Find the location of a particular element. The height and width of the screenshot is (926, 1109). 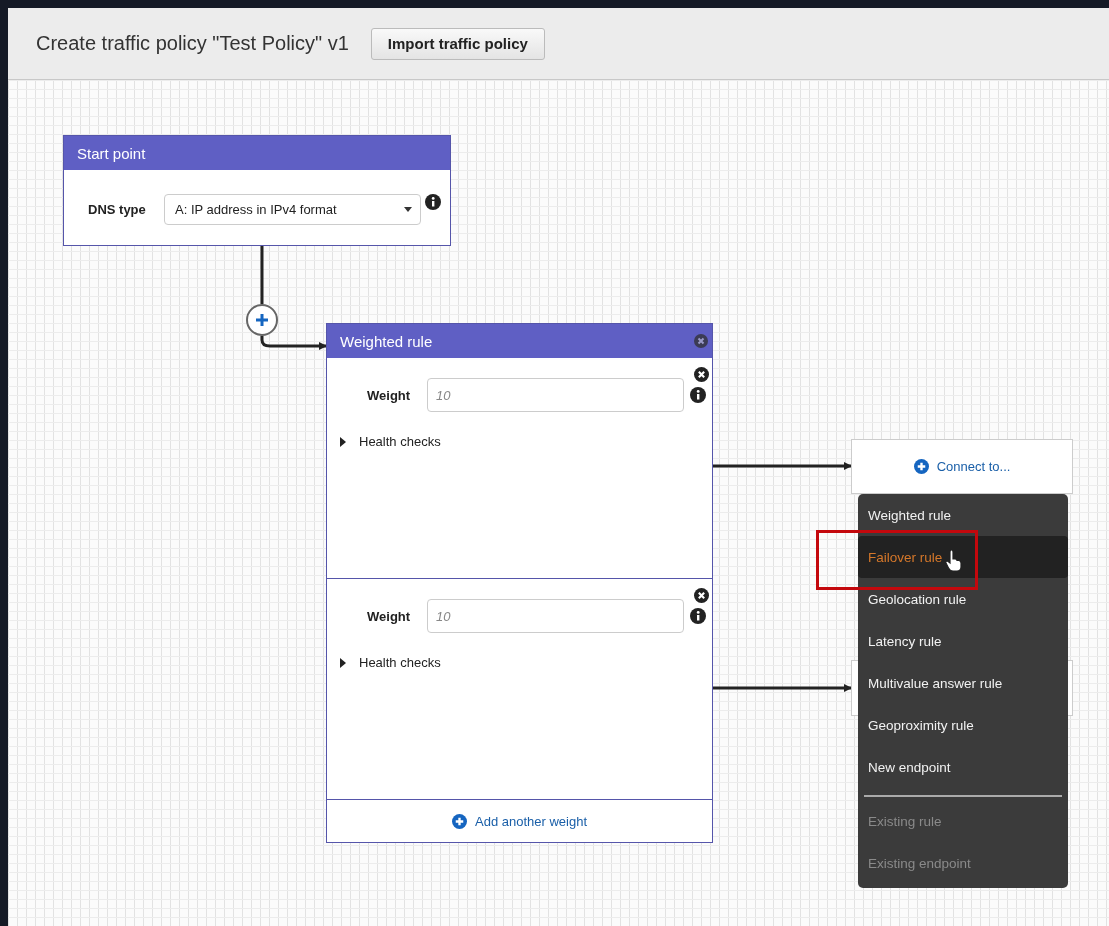

connector-arrow is located at coordinates (293, 343).